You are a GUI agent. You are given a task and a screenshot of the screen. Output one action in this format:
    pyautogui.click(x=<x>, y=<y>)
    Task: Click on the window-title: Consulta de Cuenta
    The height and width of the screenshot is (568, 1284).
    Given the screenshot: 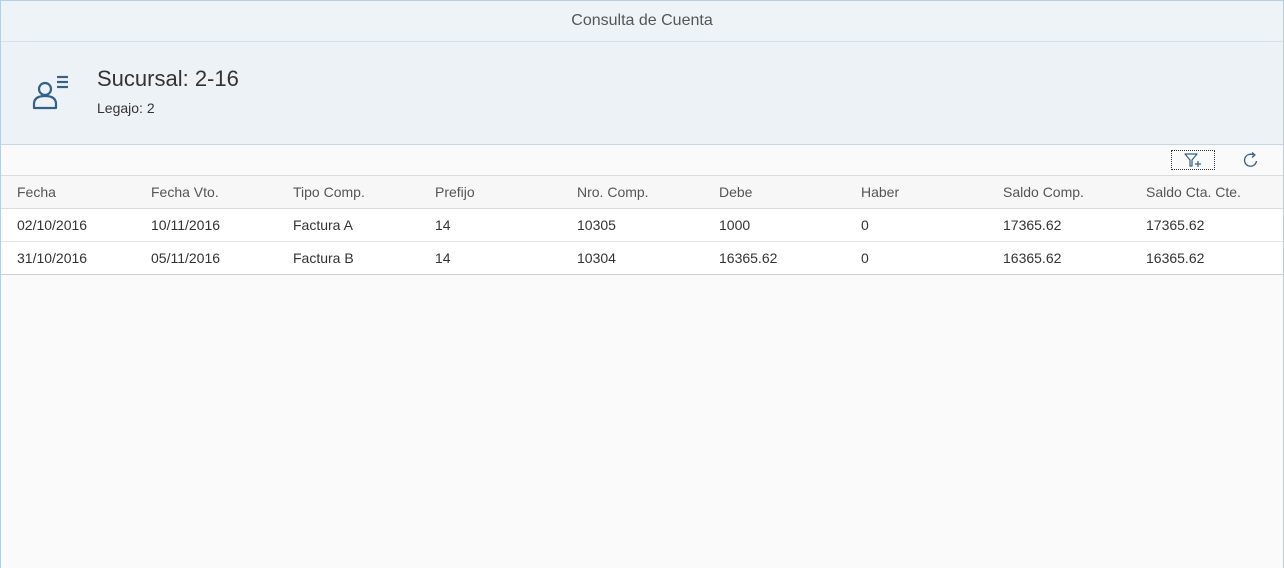 What is the action you would take?
    pyautogui.click(x=642, y=20)
    